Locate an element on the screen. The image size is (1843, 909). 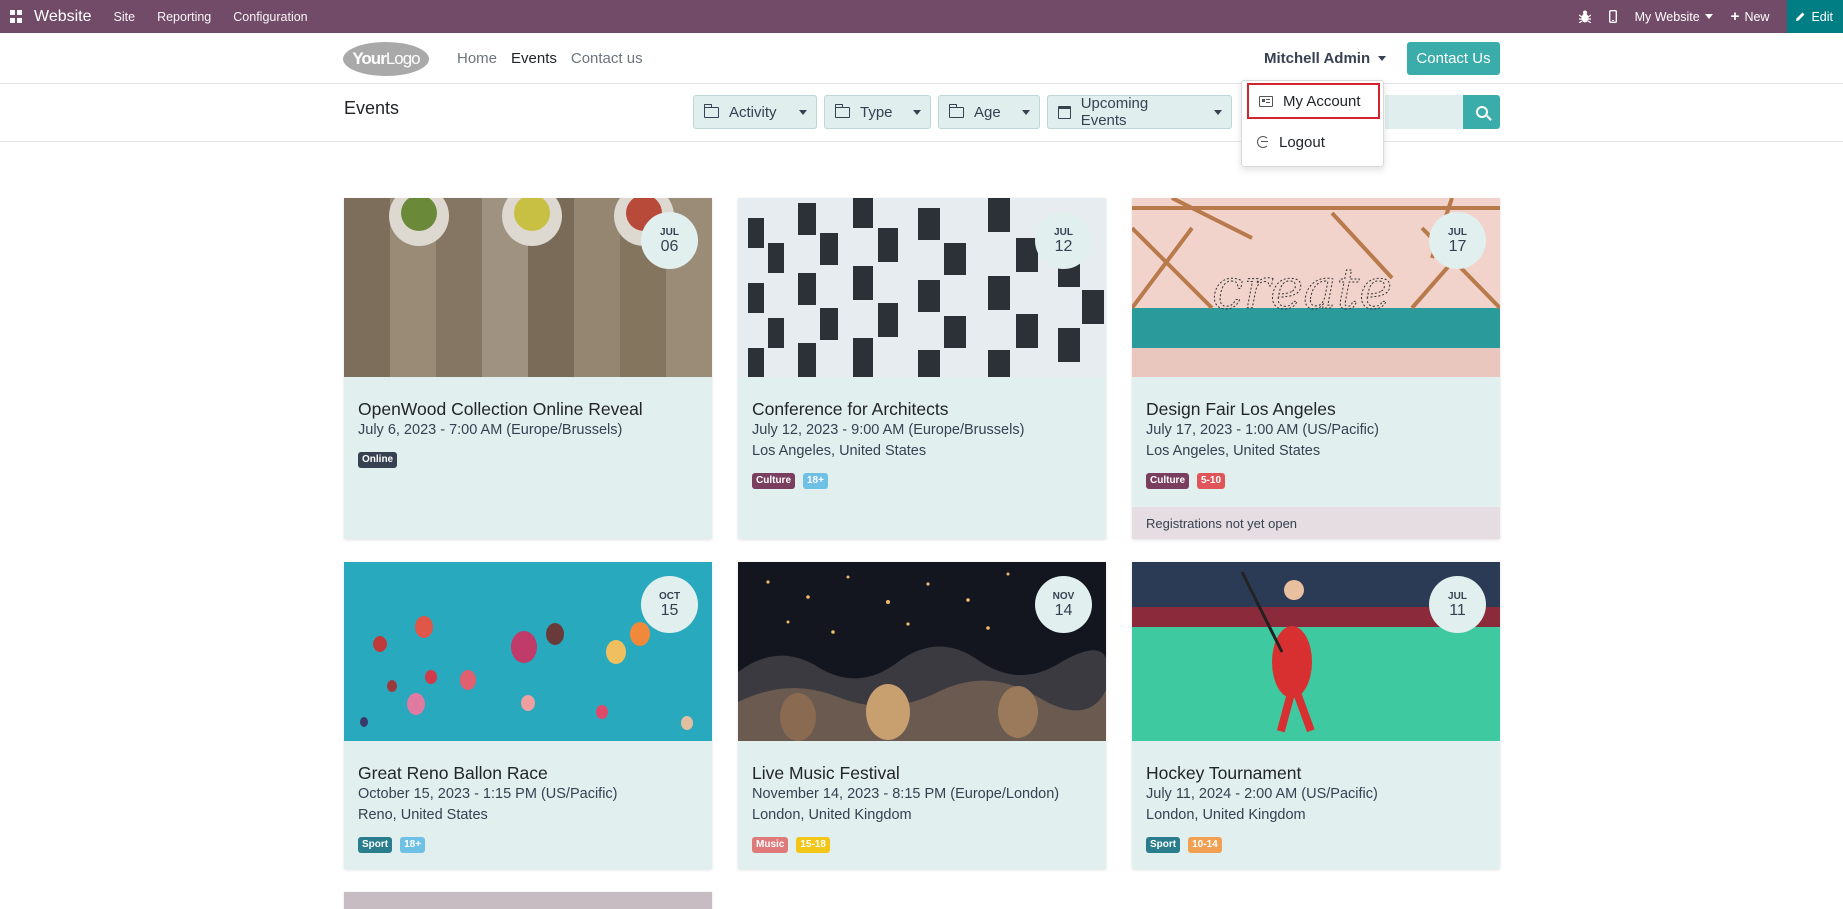
admin-menu-site: Site is located at coordinates (125, 17).